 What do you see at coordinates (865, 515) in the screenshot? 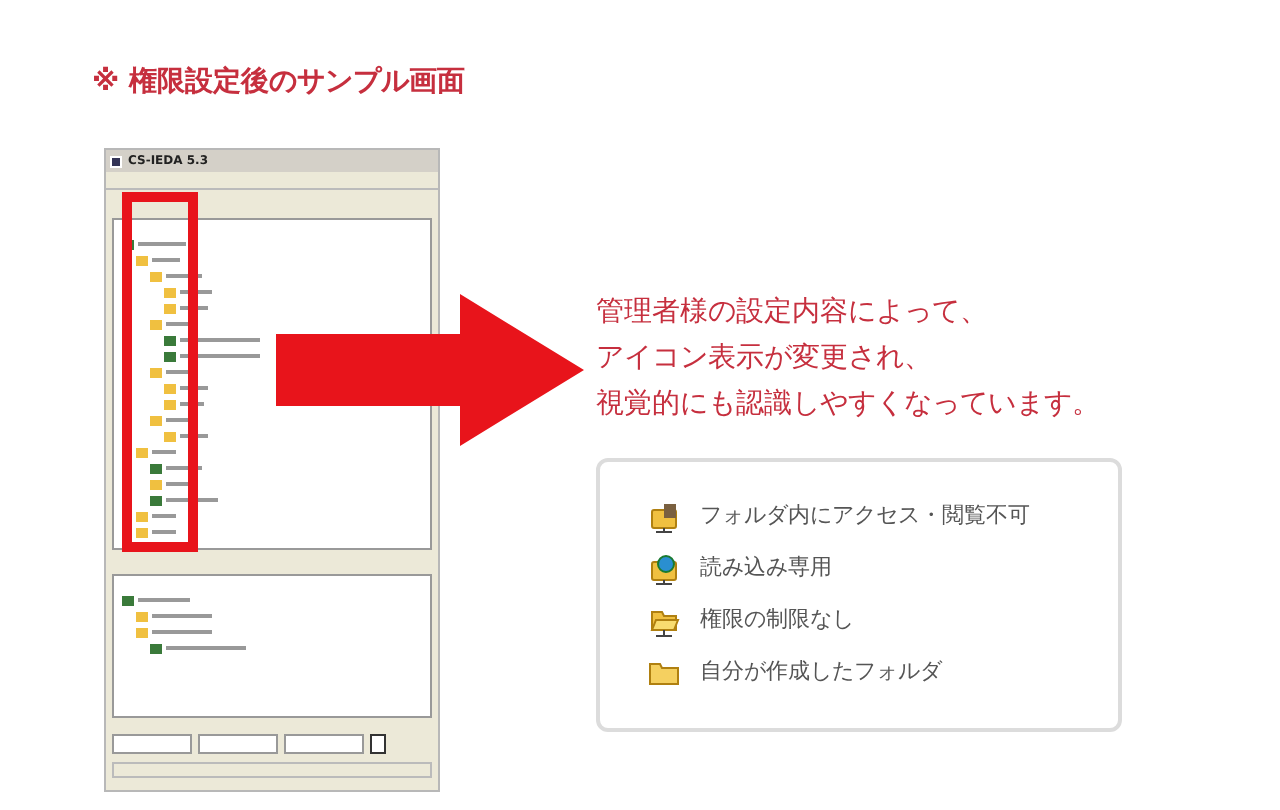
I see `legend-label: フォルダ内にアクセス・閲覧不可` at bounding box center [865, 515].